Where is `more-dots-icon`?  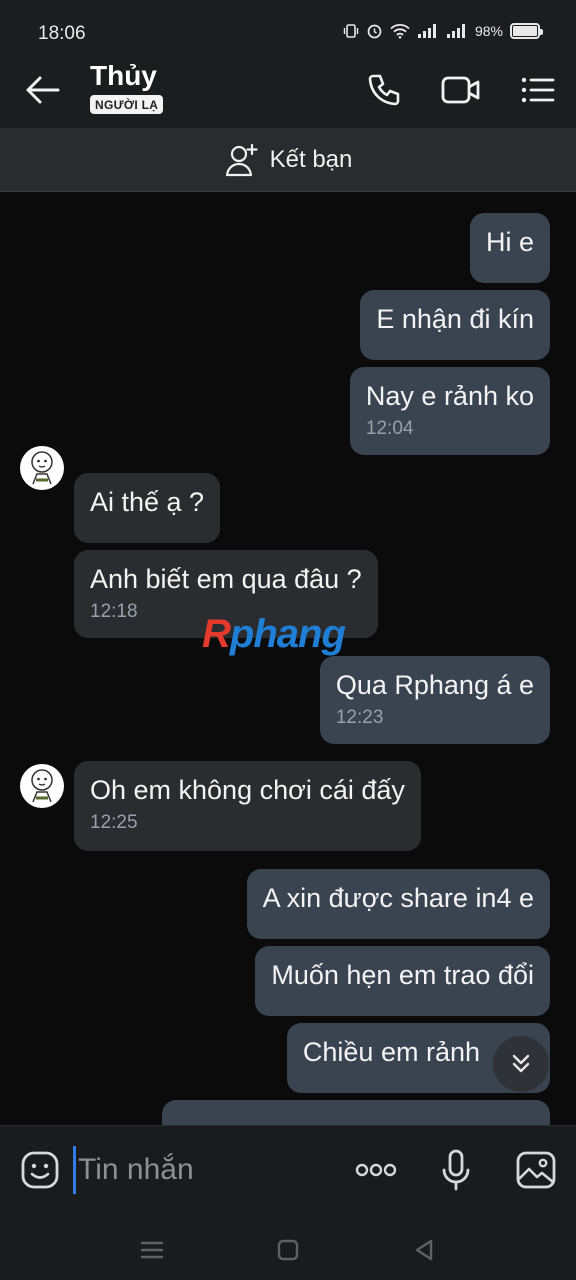 more-dots-icon is located at coordinates (376, 1170).